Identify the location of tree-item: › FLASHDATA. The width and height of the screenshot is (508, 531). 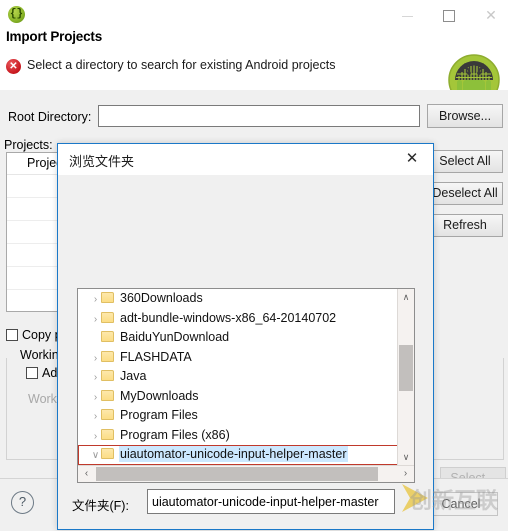
(238, 358).